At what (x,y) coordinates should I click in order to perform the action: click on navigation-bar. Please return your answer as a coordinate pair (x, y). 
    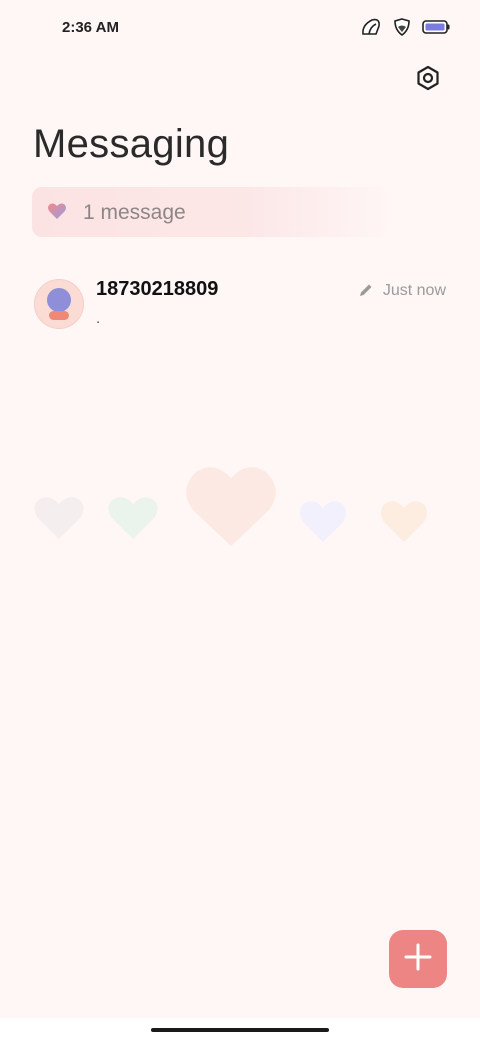
    Looking at the image, I should click on (240, 1029).